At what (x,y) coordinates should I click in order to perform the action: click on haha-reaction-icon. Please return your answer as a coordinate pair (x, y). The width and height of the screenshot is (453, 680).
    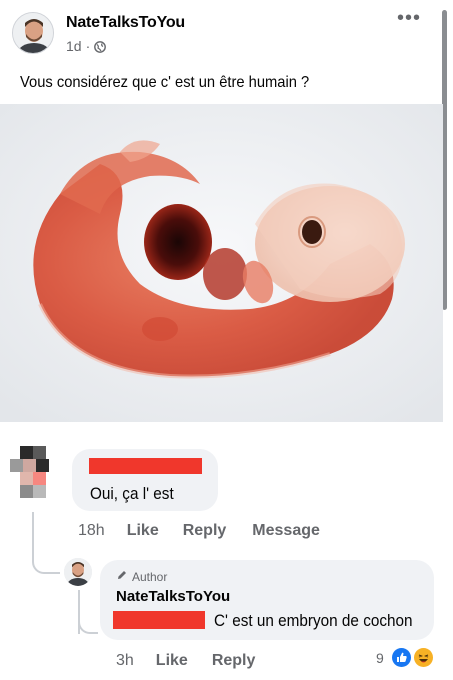
    Looking at the image, I should click on (423, 657).